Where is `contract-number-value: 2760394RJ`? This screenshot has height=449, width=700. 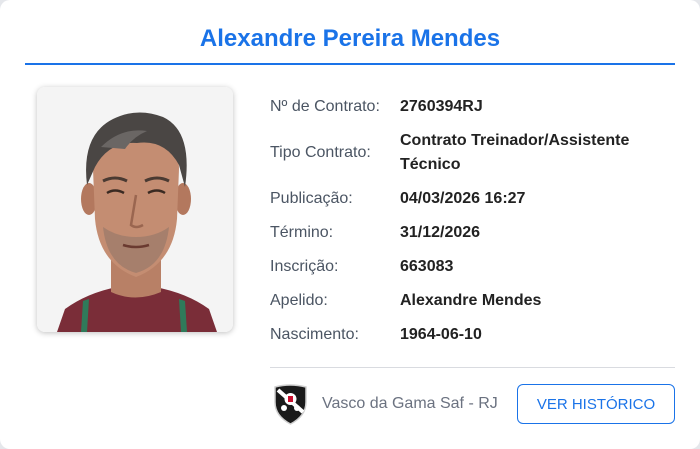
contract-number-value: 2760394RJ is located at coordinates (441, 106).